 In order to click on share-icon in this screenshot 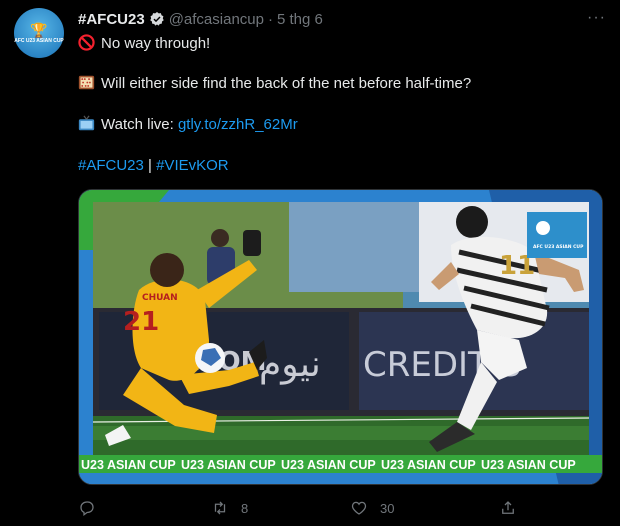, I will do `click(508, 507)`.